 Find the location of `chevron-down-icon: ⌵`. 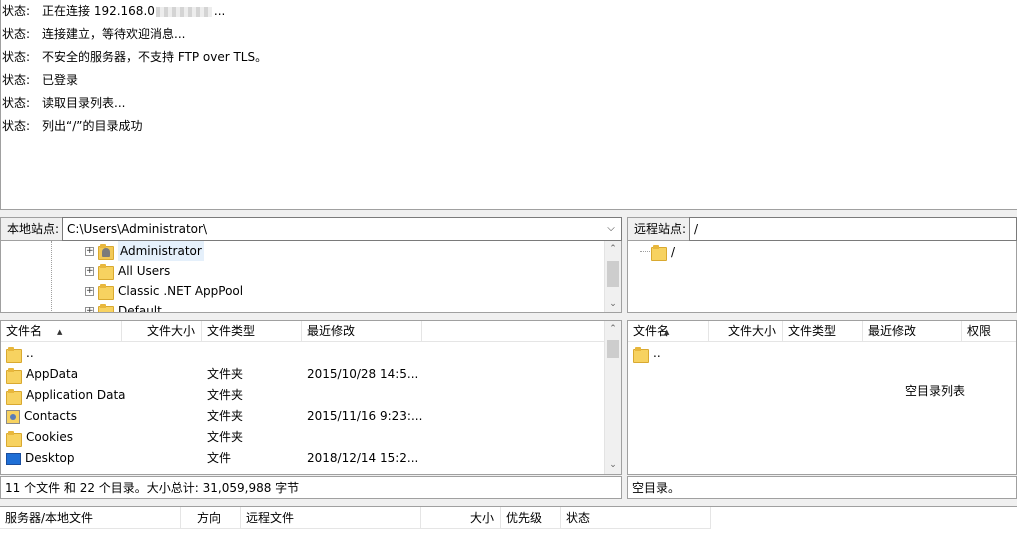

chevron-down-icon: ⌵ is located at coordinates (611, 229).